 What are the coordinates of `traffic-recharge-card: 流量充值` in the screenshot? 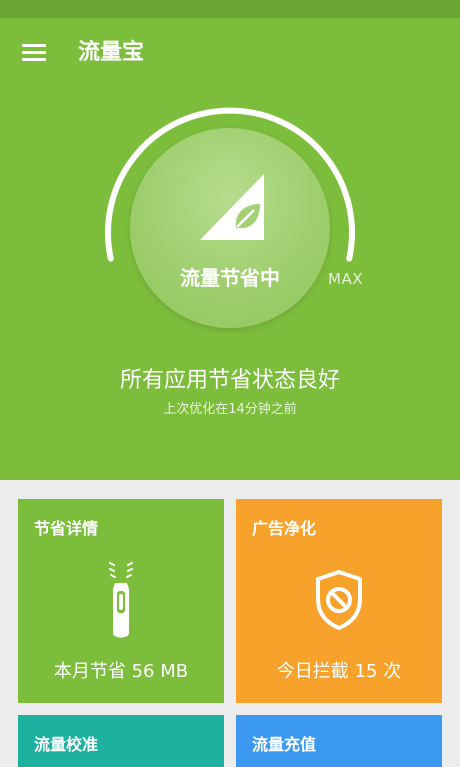 It's located at (339, 741).